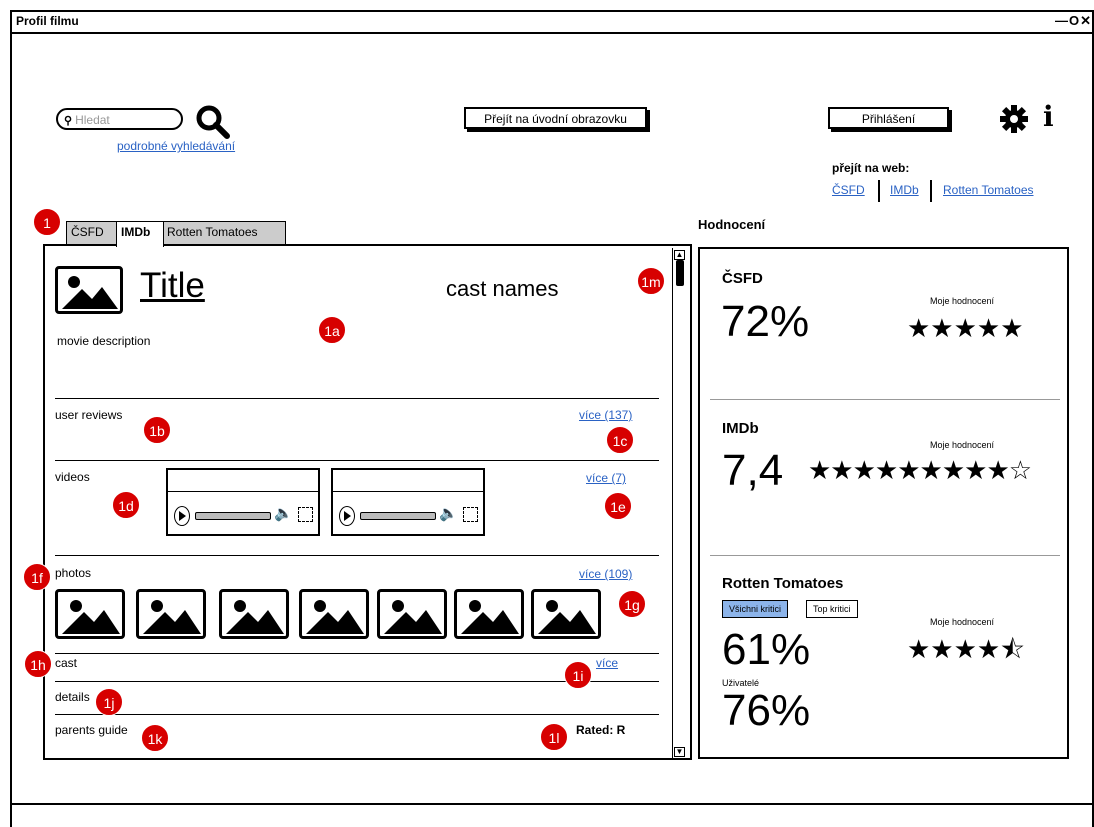  Describe the element at coordinates (224, 233) in the screenshot. I see `tab-rotten-tomatoes: Rotten Tomatoes` at that location.